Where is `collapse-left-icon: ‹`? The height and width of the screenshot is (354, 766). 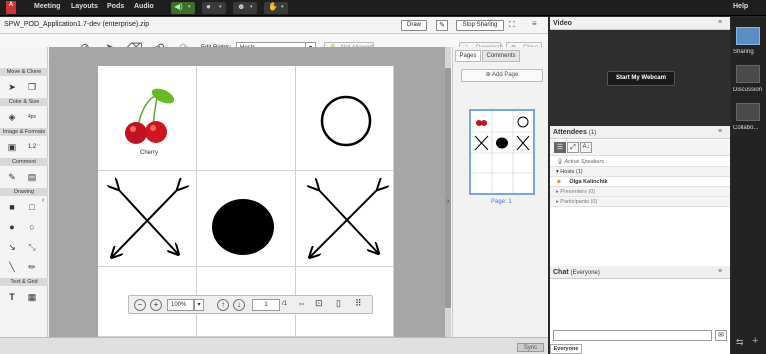
collapse-left-icon: ‹ is located at coordinates (43, 200).